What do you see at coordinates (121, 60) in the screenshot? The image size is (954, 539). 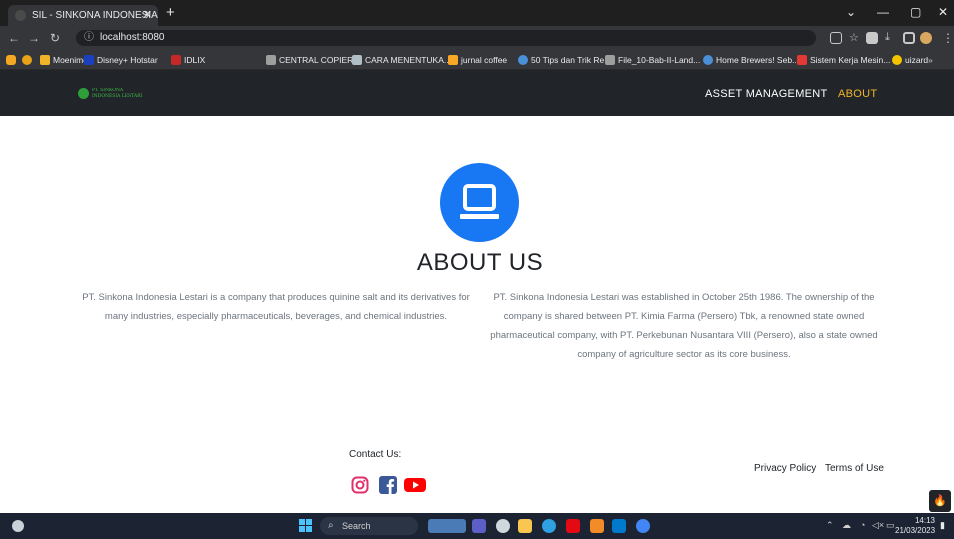 I see `bookmark-item: Disney+ Hotstar` at bounding box center [121, 60].